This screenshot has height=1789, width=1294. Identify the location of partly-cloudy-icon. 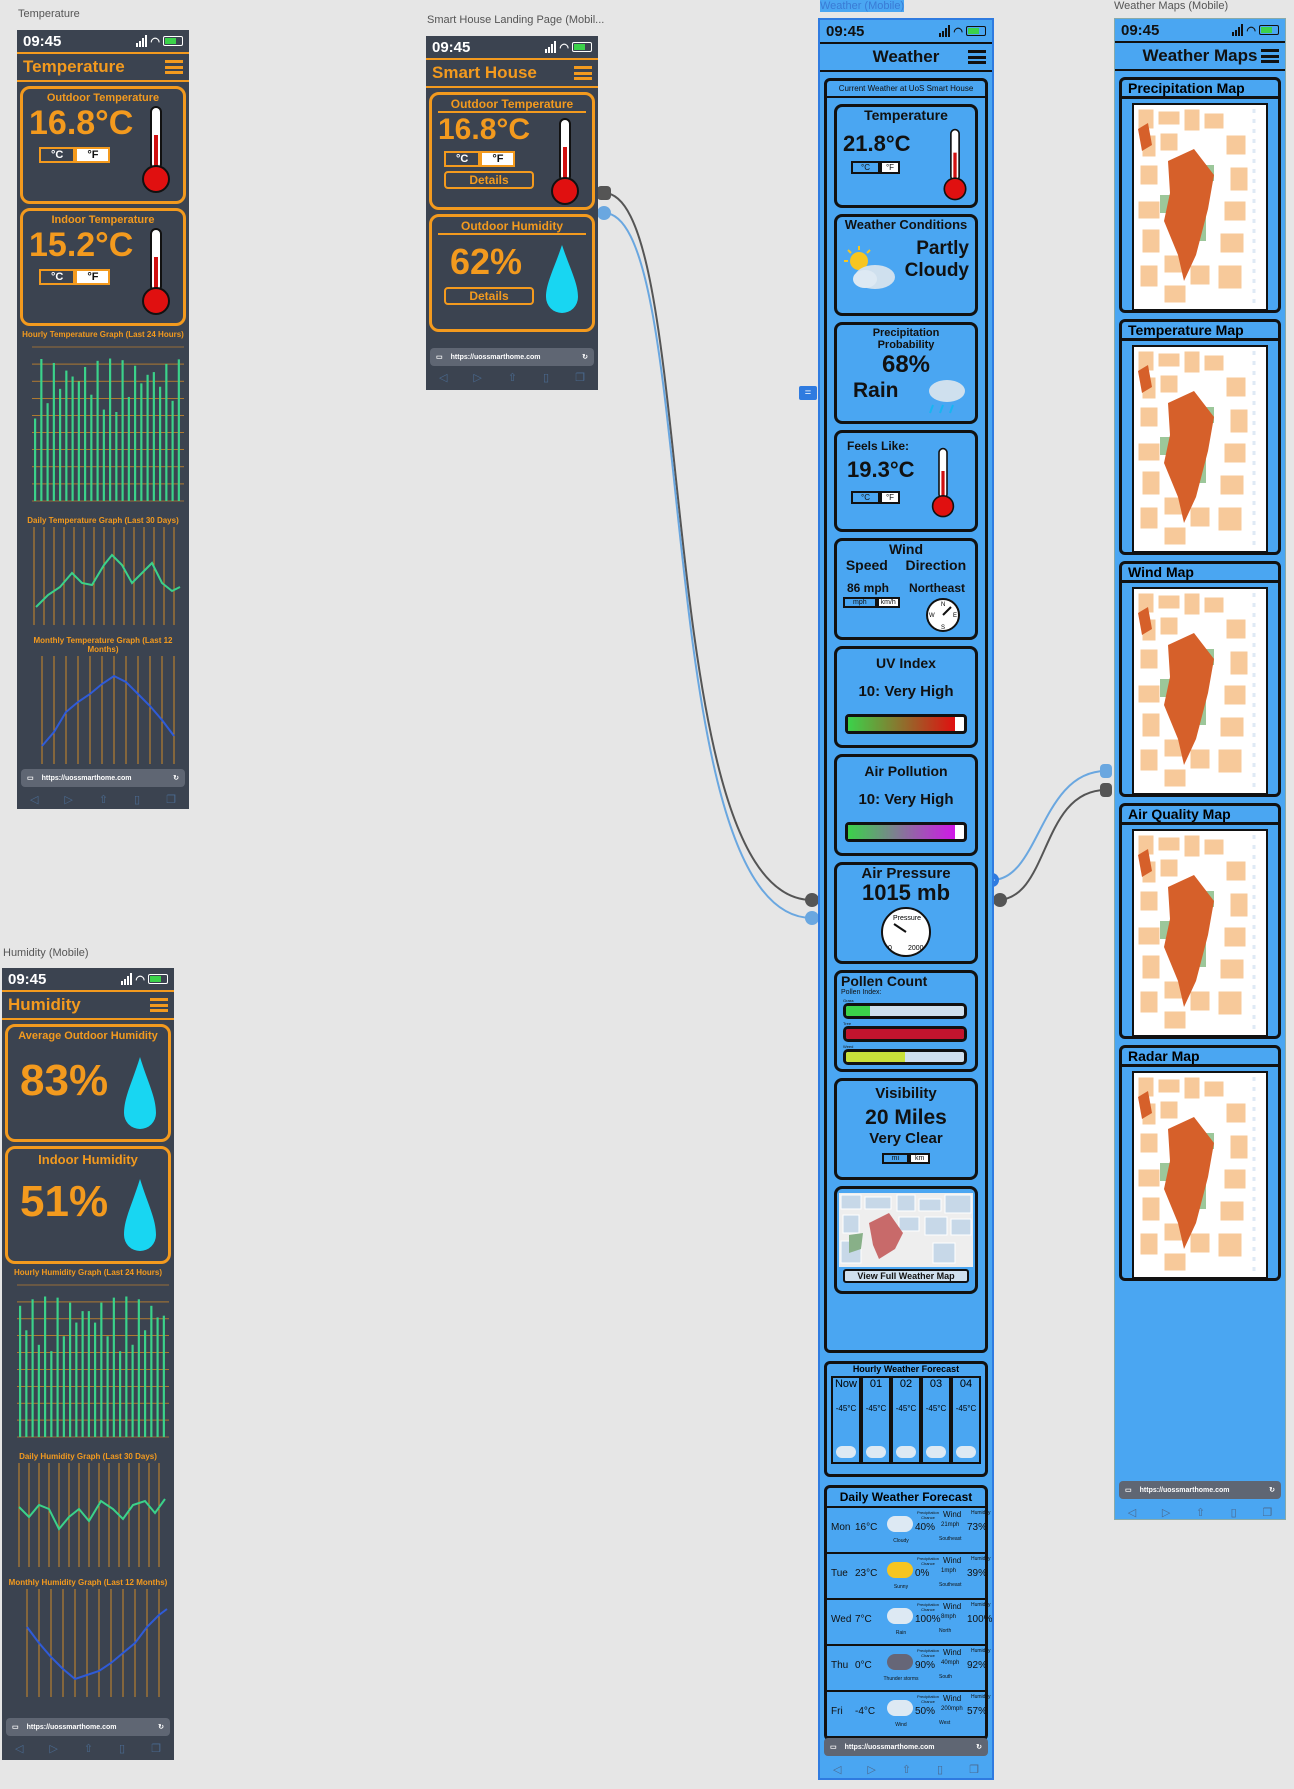
(869, 267).